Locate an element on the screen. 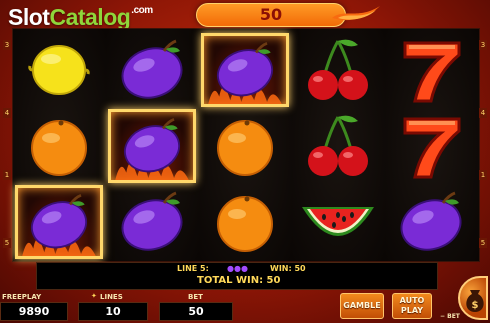  lemon-icon is located at coordinates (59, 70).